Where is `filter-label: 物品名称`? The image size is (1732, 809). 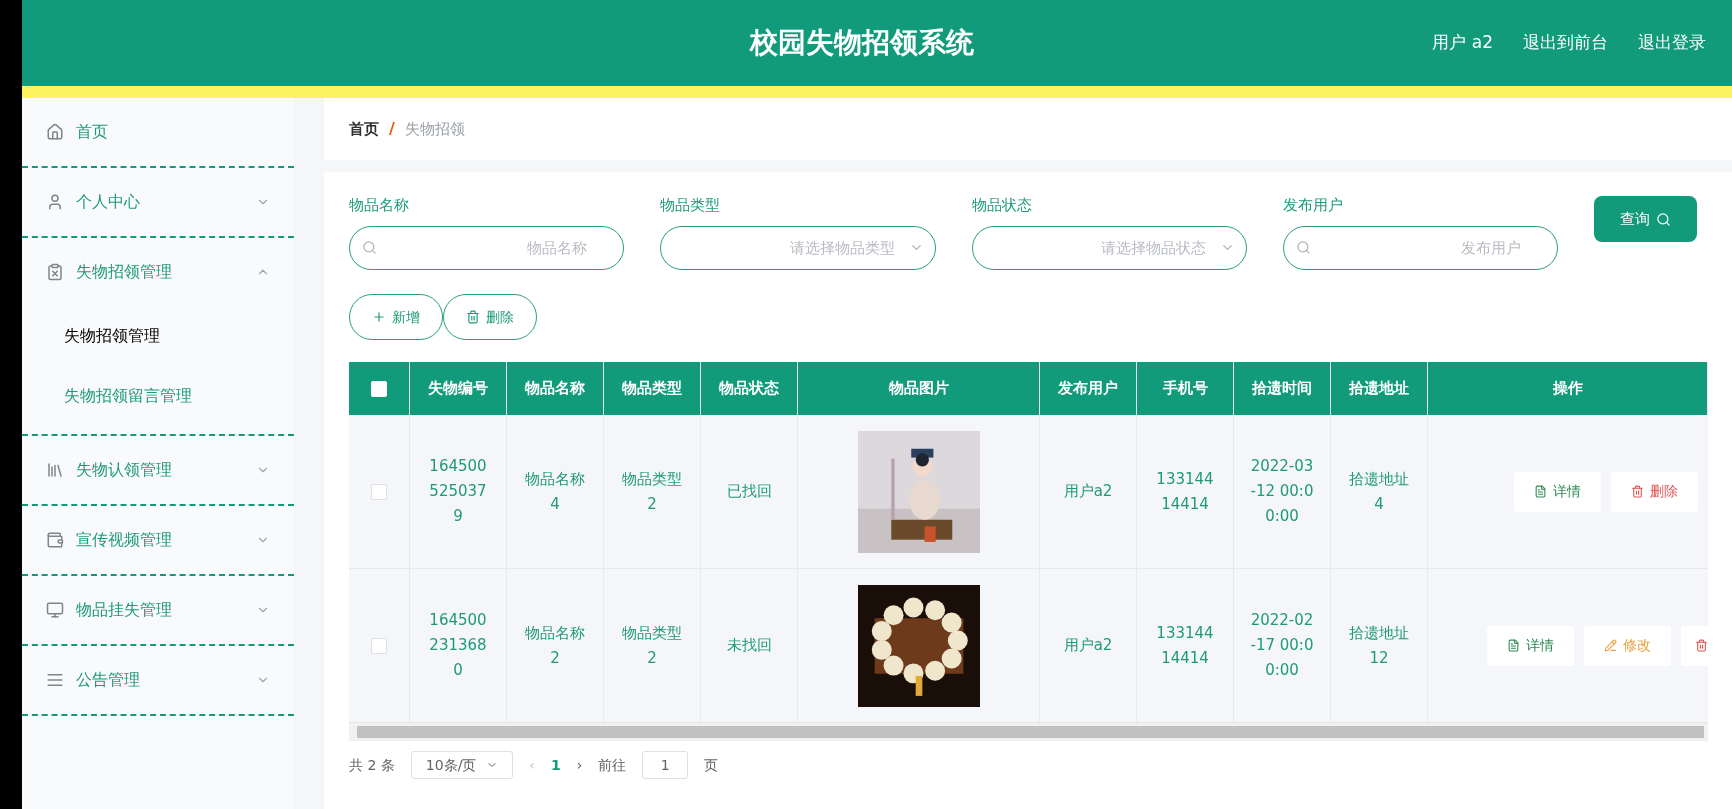
filter-label: 物品名称 is located at coordinates (379, 204).